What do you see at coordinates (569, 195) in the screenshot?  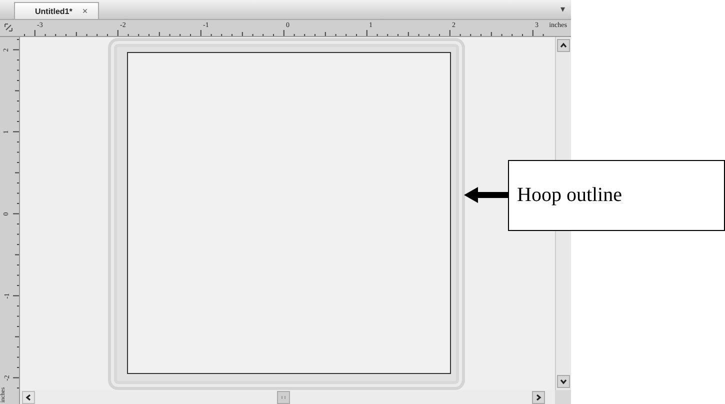 I see `callout-label: Hoop outline` at bounding box center [569, 195].